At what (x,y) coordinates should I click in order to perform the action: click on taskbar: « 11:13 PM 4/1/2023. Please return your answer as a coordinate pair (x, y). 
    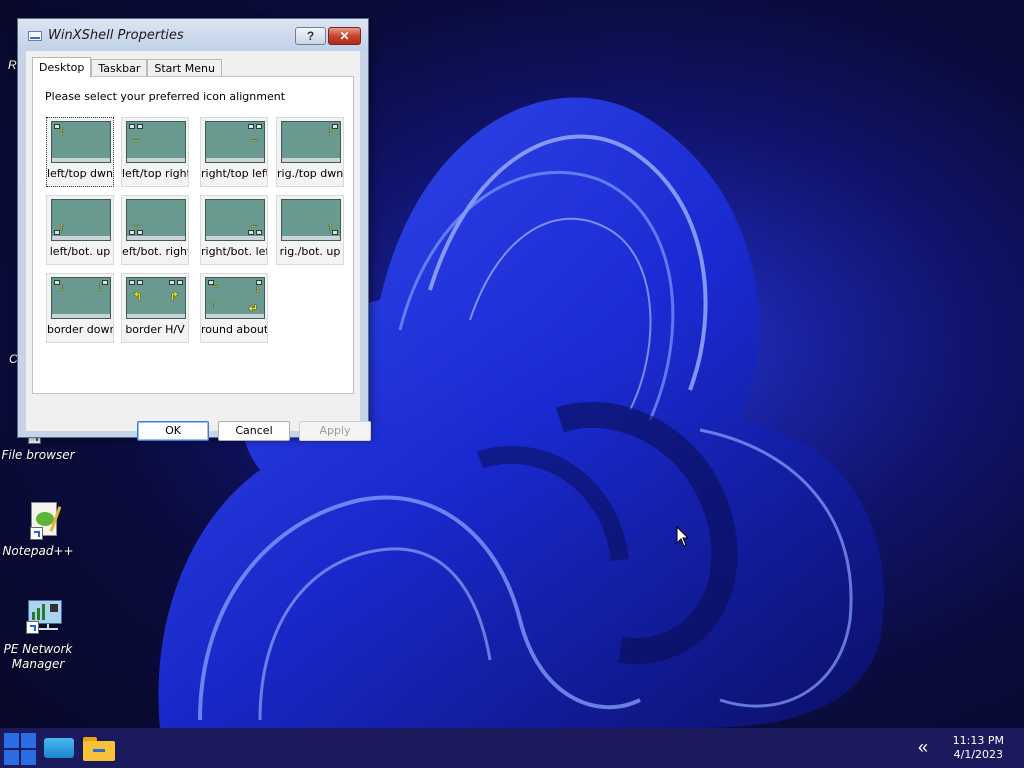
    Looking at the image, I should click on (512, 748).